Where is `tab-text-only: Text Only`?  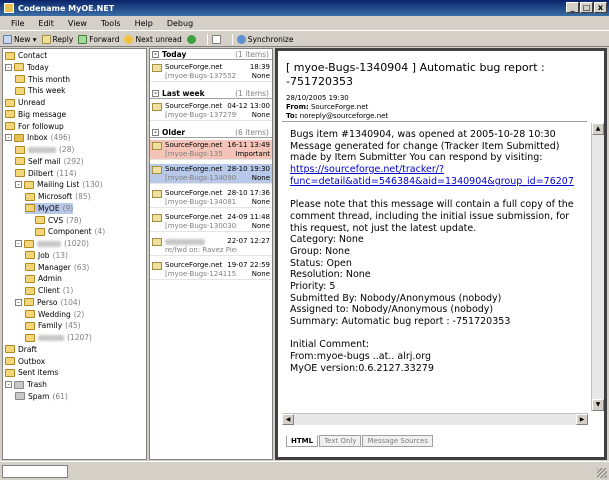 tab-text-only: Text Only is located at coordinates (340, 441).